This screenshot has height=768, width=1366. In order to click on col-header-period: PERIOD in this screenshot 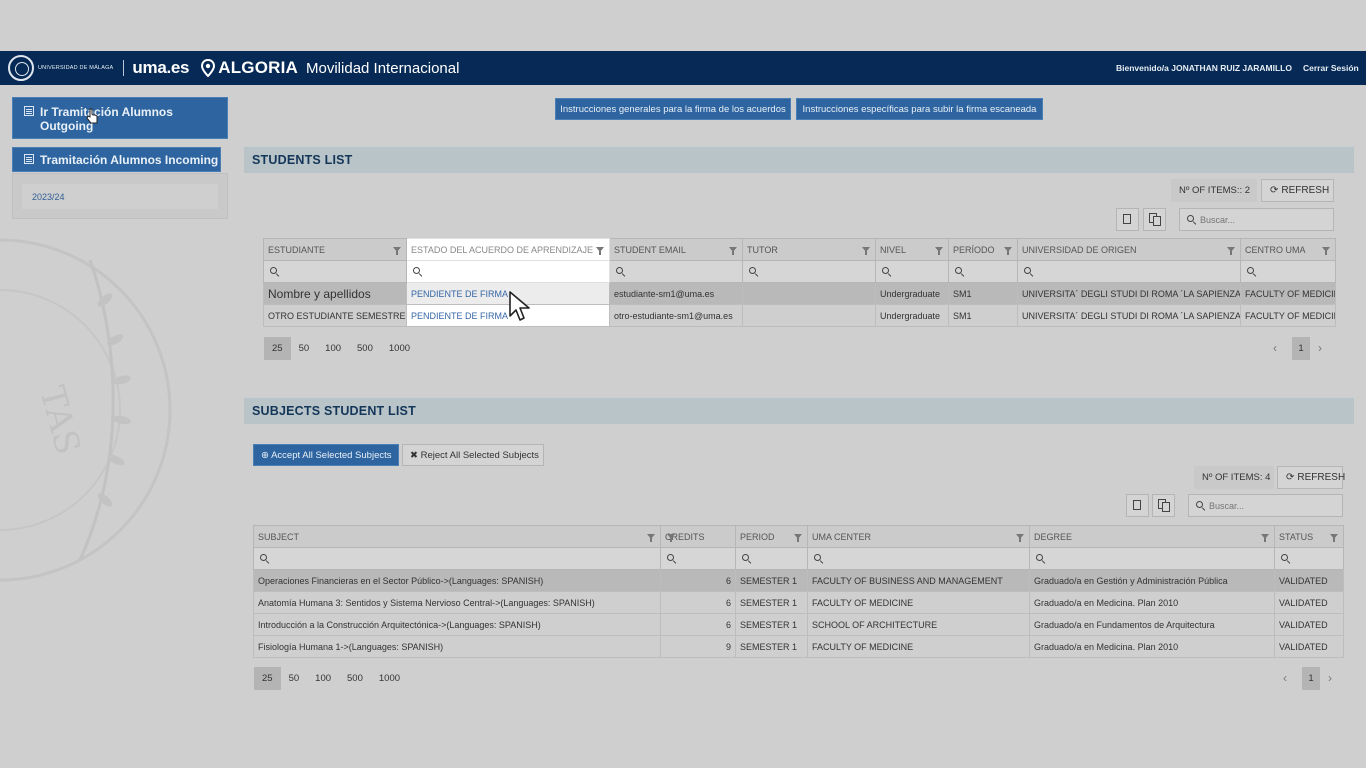, I will do `click(771, 536)`.